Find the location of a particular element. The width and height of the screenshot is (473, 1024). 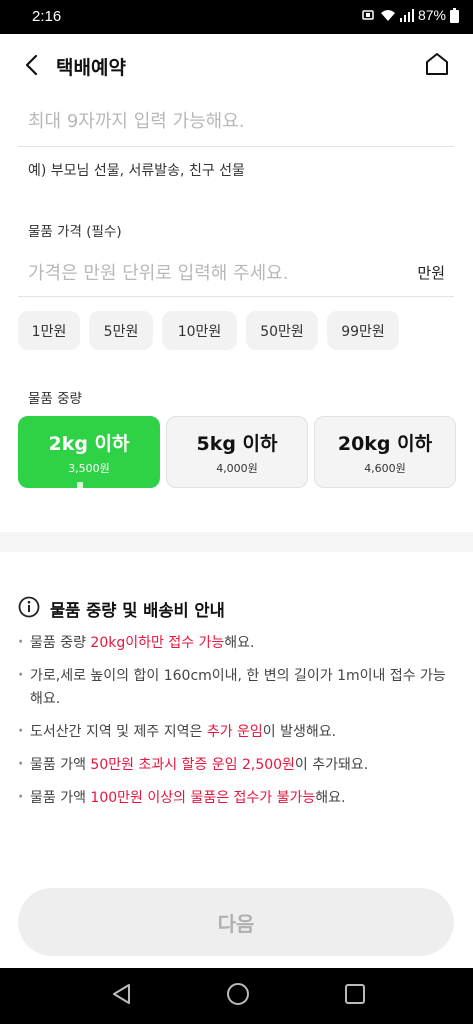

next-button: 다음 is located at coordinates (236, 922).